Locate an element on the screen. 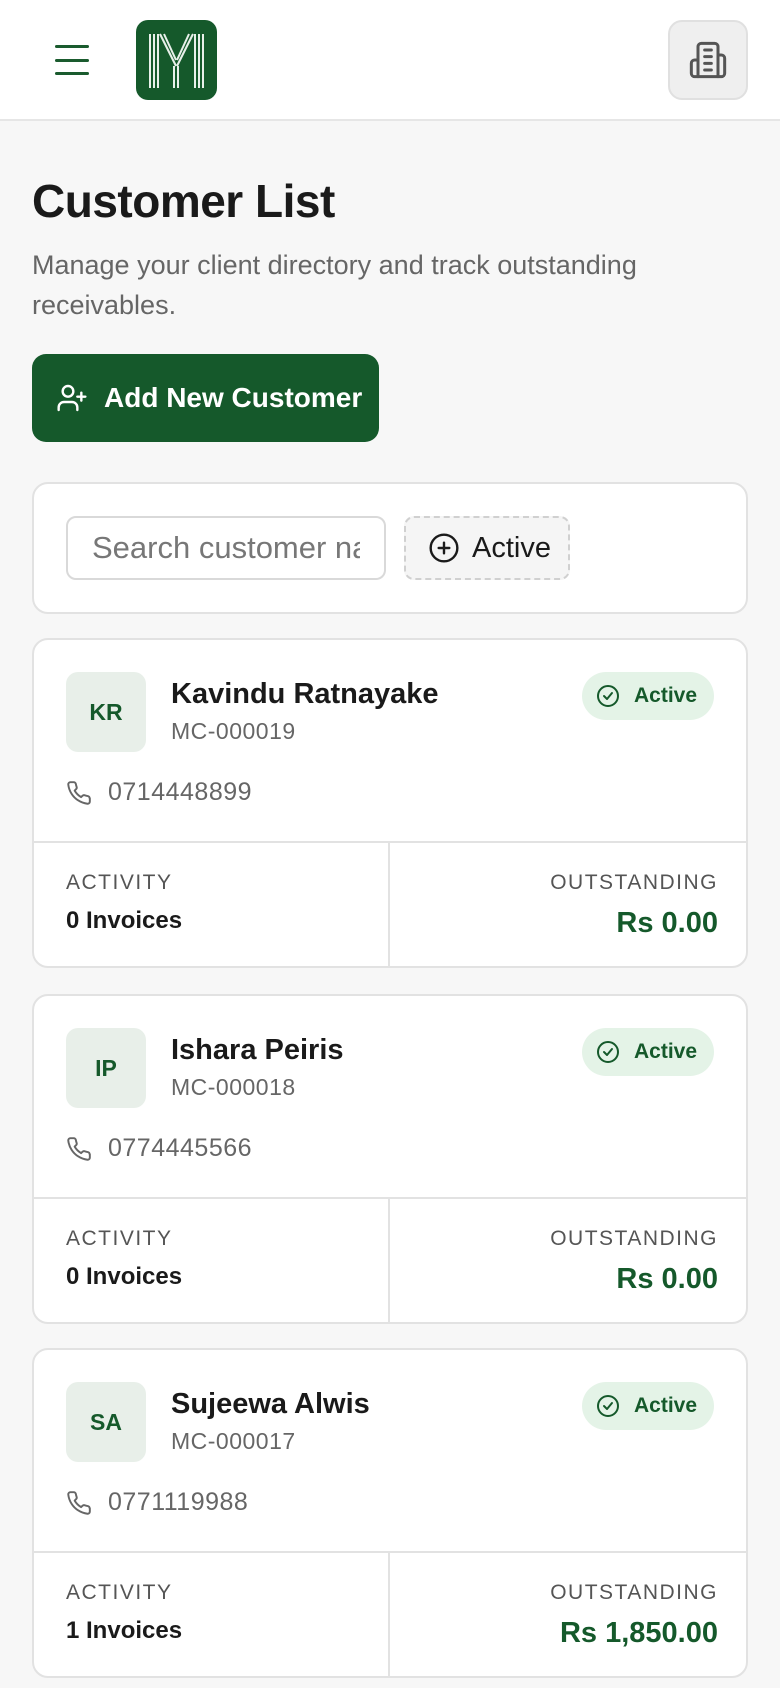 Image resolution: width=780 pixels, height=1688 pixels. avatar: KR is located at coordinates (106, 712).